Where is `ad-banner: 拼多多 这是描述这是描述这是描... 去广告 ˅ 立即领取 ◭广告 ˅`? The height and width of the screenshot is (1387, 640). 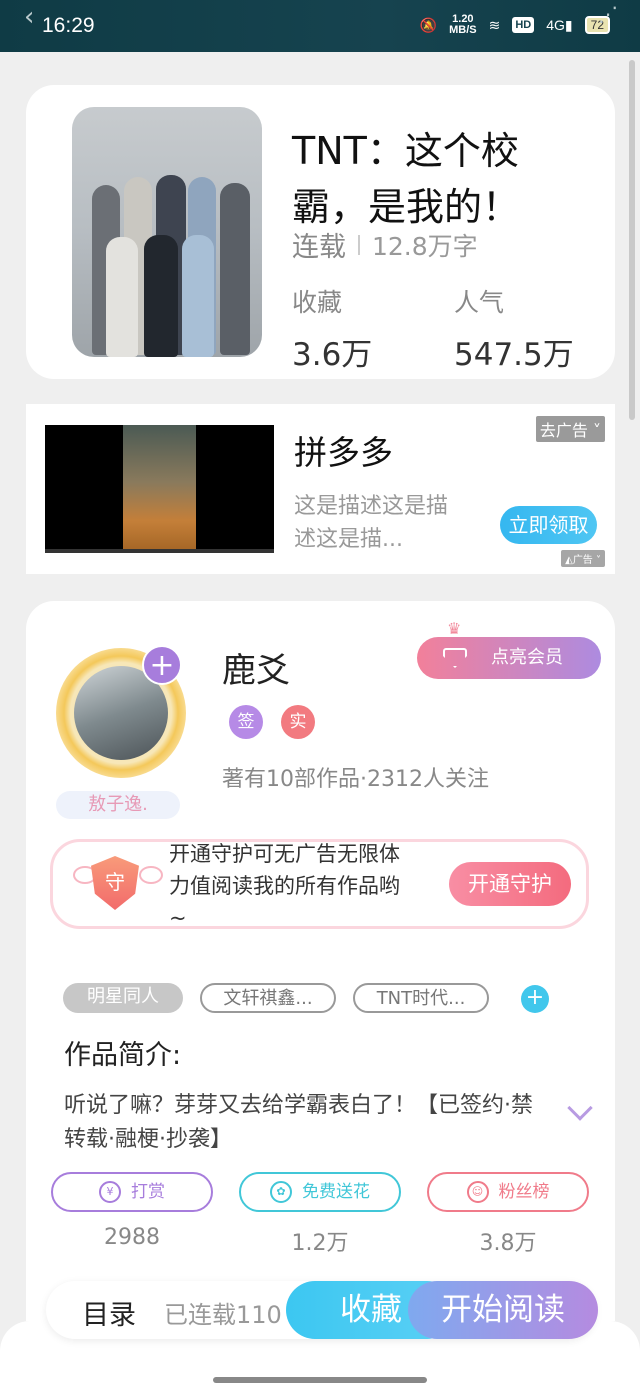
ad-banner: 拼多多 这是描述这是描述这是描... 去广告 ˅ 立即领取 ◭广告 ˅ is located at coordinates (320, 489).